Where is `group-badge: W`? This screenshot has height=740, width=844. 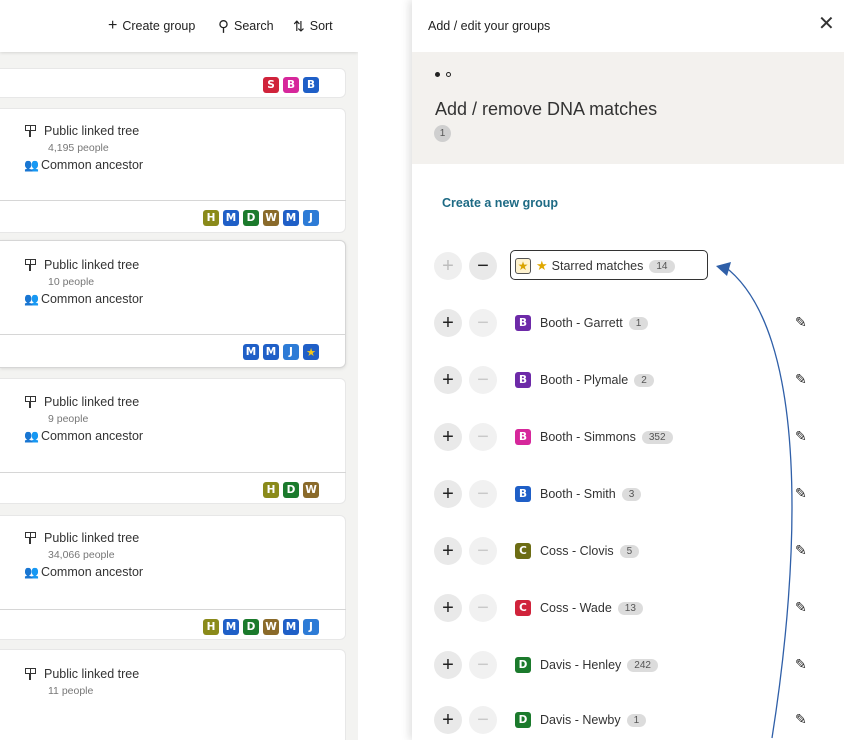 group-badge: W is located at coordinates (311, 490).